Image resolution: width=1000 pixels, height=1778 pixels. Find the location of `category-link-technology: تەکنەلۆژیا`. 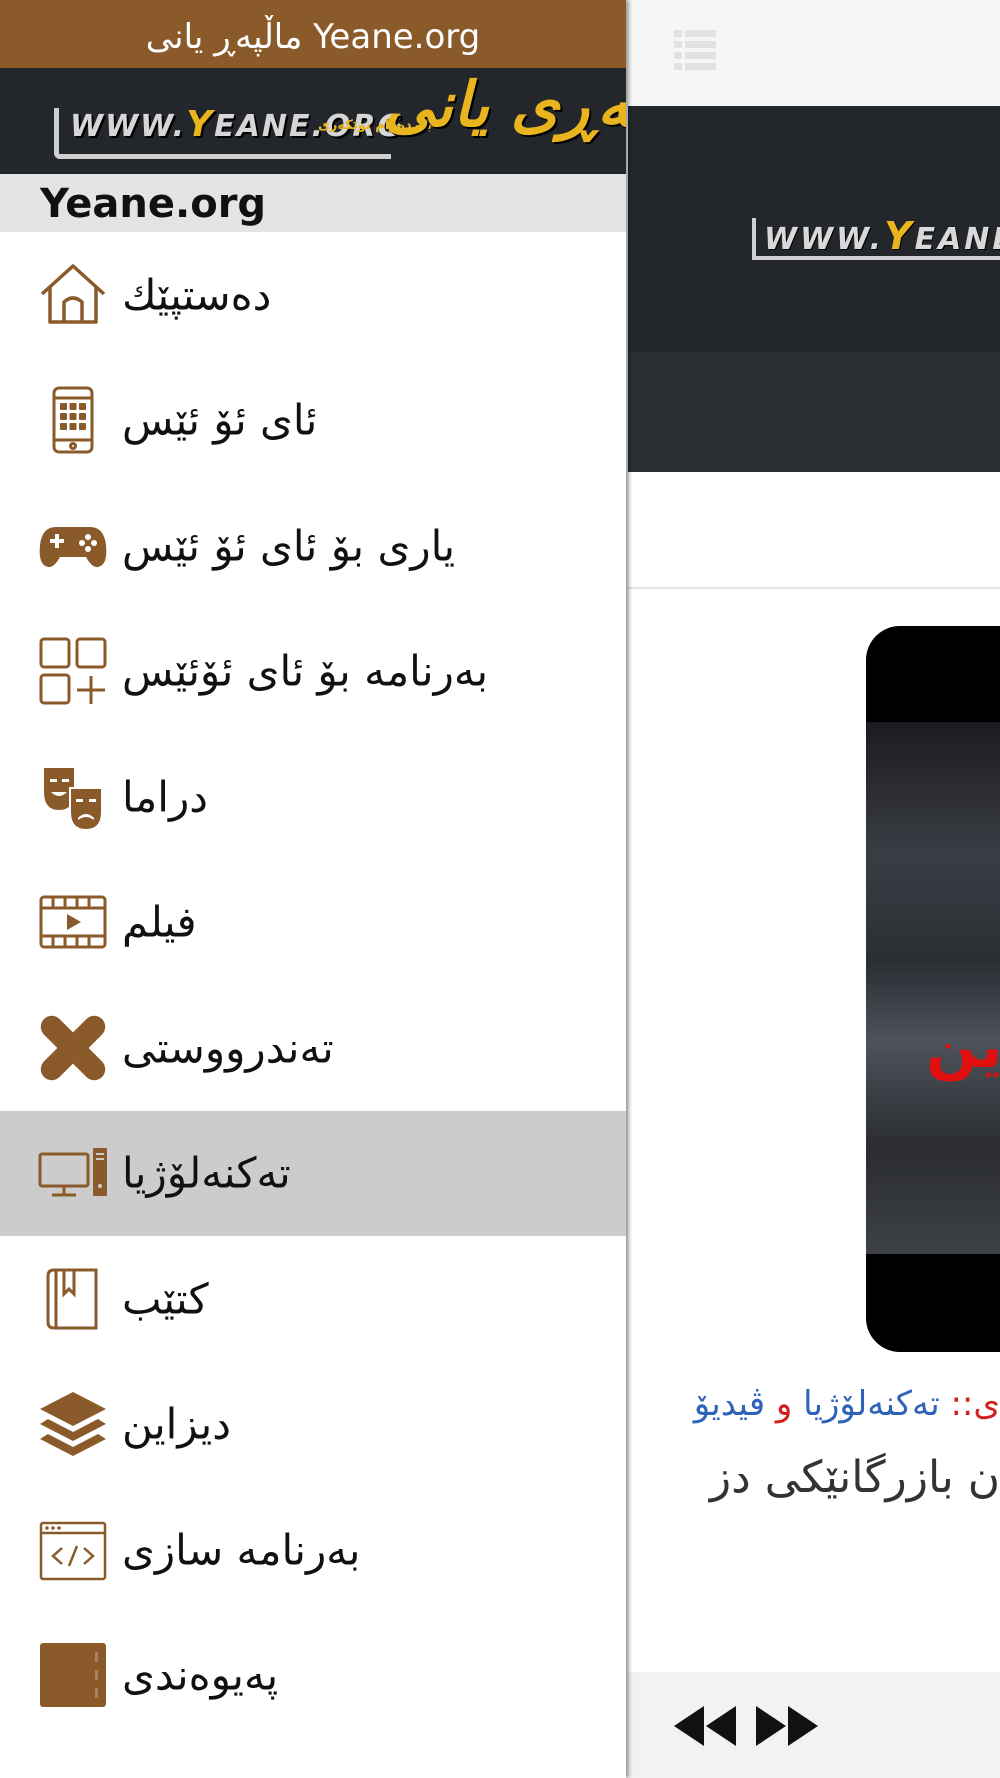

category-link-technology: تەکنەلۆژیا is located at coordinates (871, 1404).